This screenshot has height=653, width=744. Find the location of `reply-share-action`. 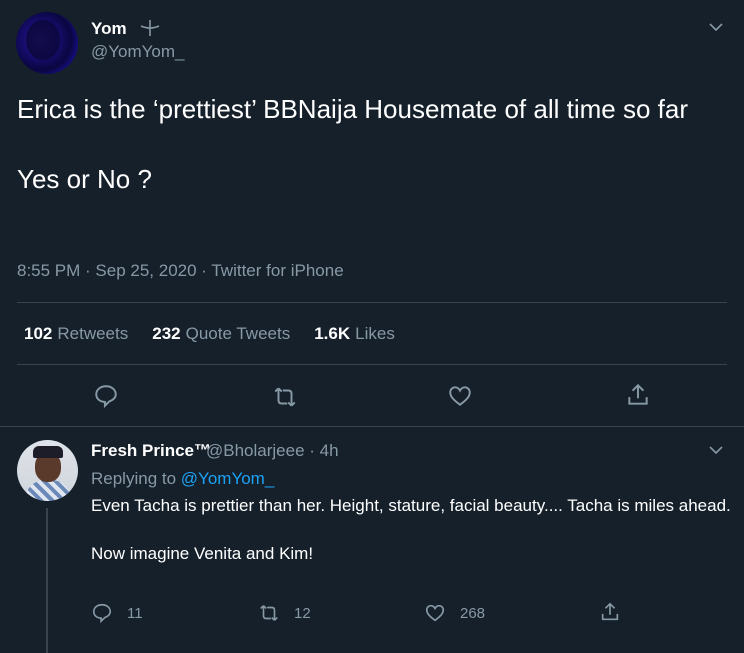

reply-share-action is located at coordinates (610, 612).